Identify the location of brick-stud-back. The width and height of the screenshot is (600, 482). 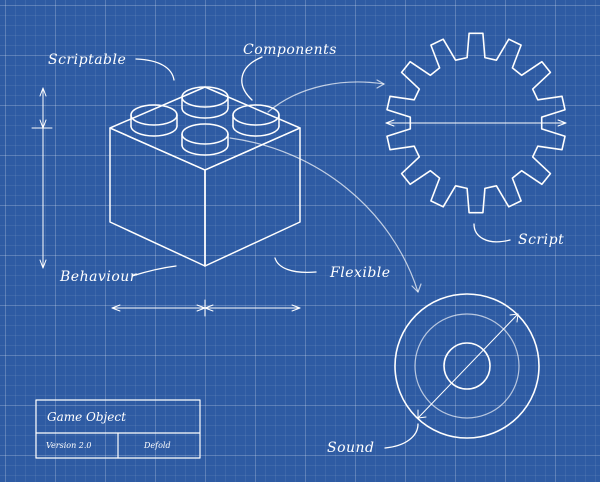
(205, 102).